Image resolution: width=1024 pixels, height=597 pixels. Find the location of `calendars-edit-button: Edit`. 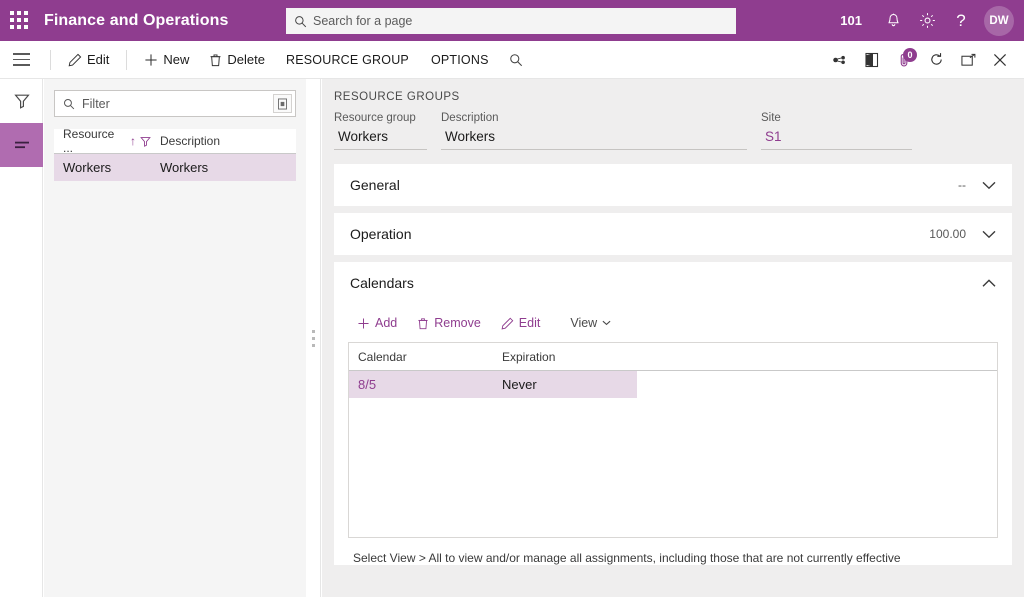

calendars-edit-button: Edit is located at coordinates (521, 323).